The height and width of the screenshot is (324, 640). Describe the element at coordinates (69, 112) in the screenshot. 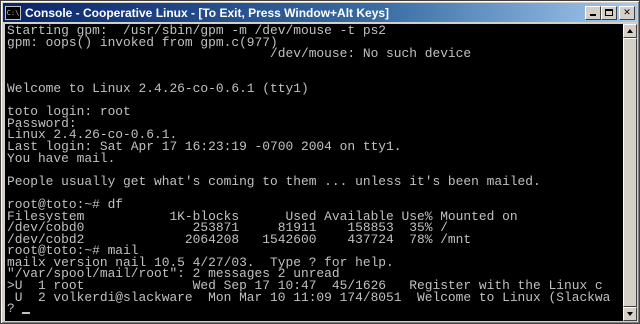

I see `console-line: toto login: root` at that location.